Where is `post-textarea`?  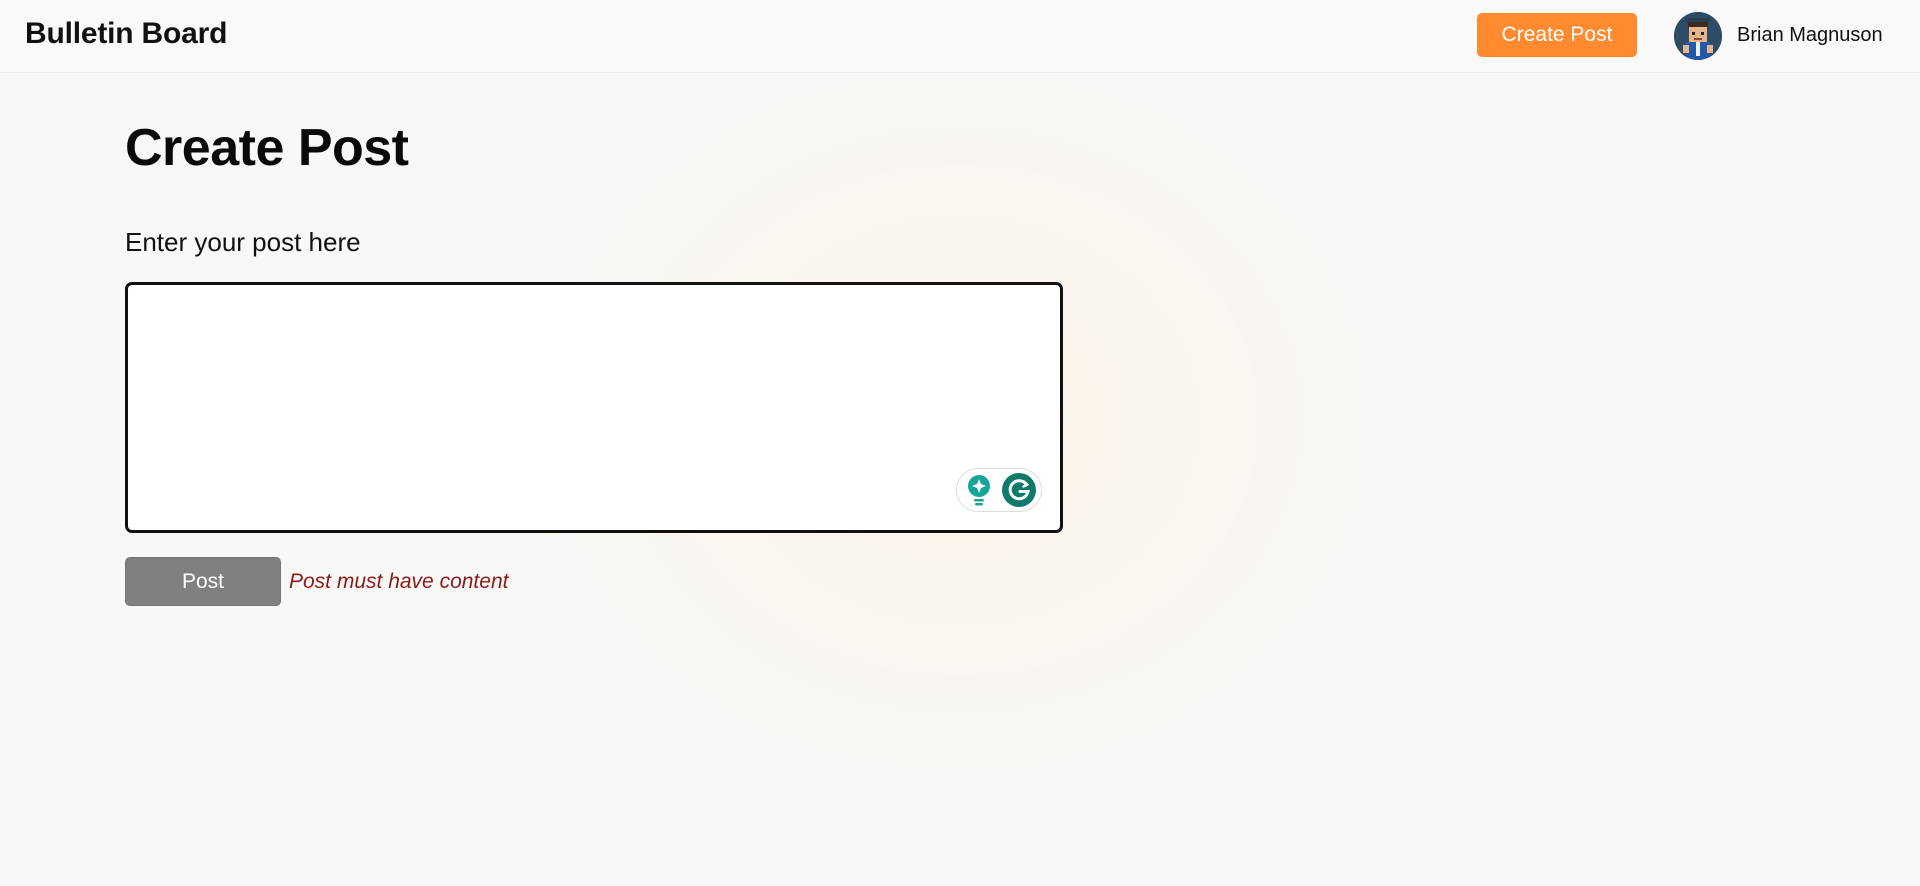 post-textarea is located at coordinates (594, 407).